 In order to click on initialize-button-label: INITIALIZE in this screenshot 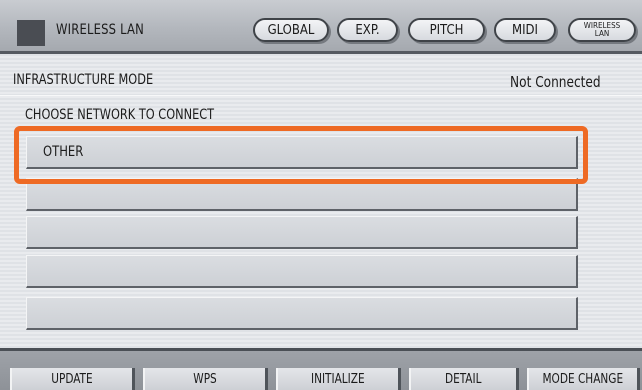, I will do `click(338, 379)`.